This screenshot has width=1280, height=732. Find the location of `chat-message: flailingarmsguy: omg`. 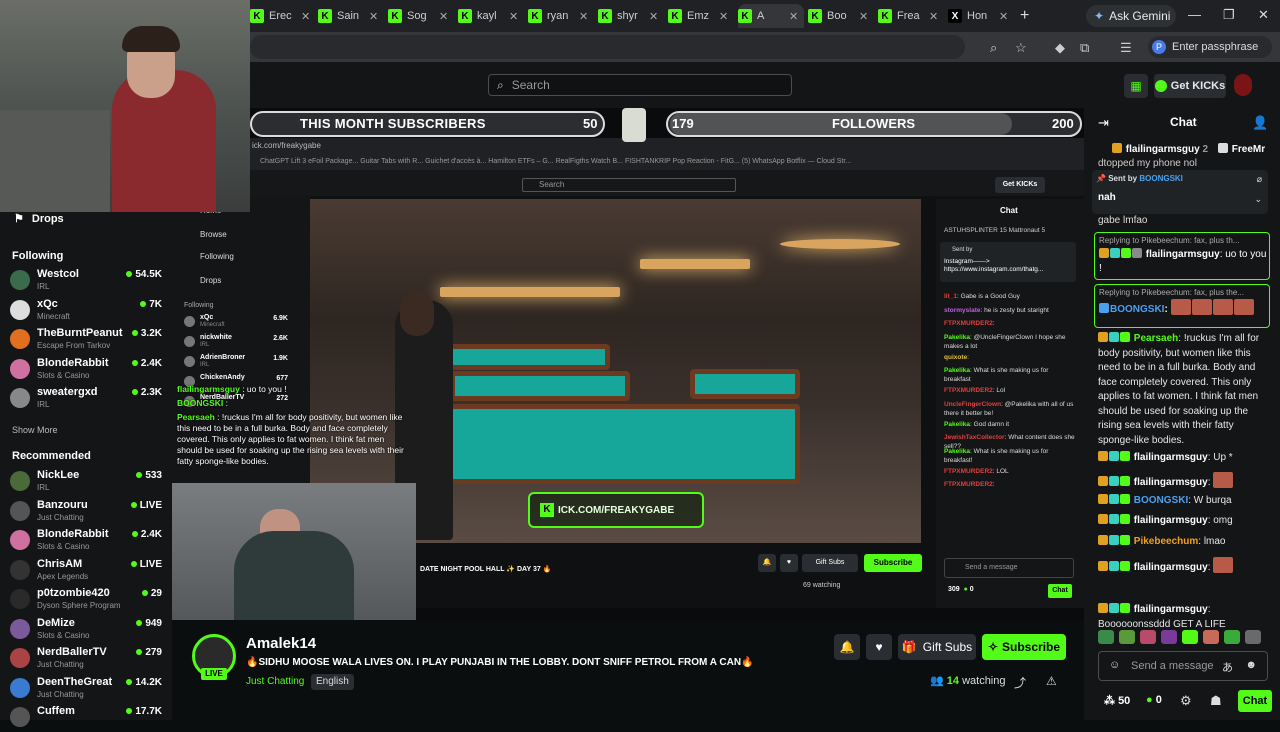

chat-message: flailingarmsguy: omg is located at coordinates (1181, 521).